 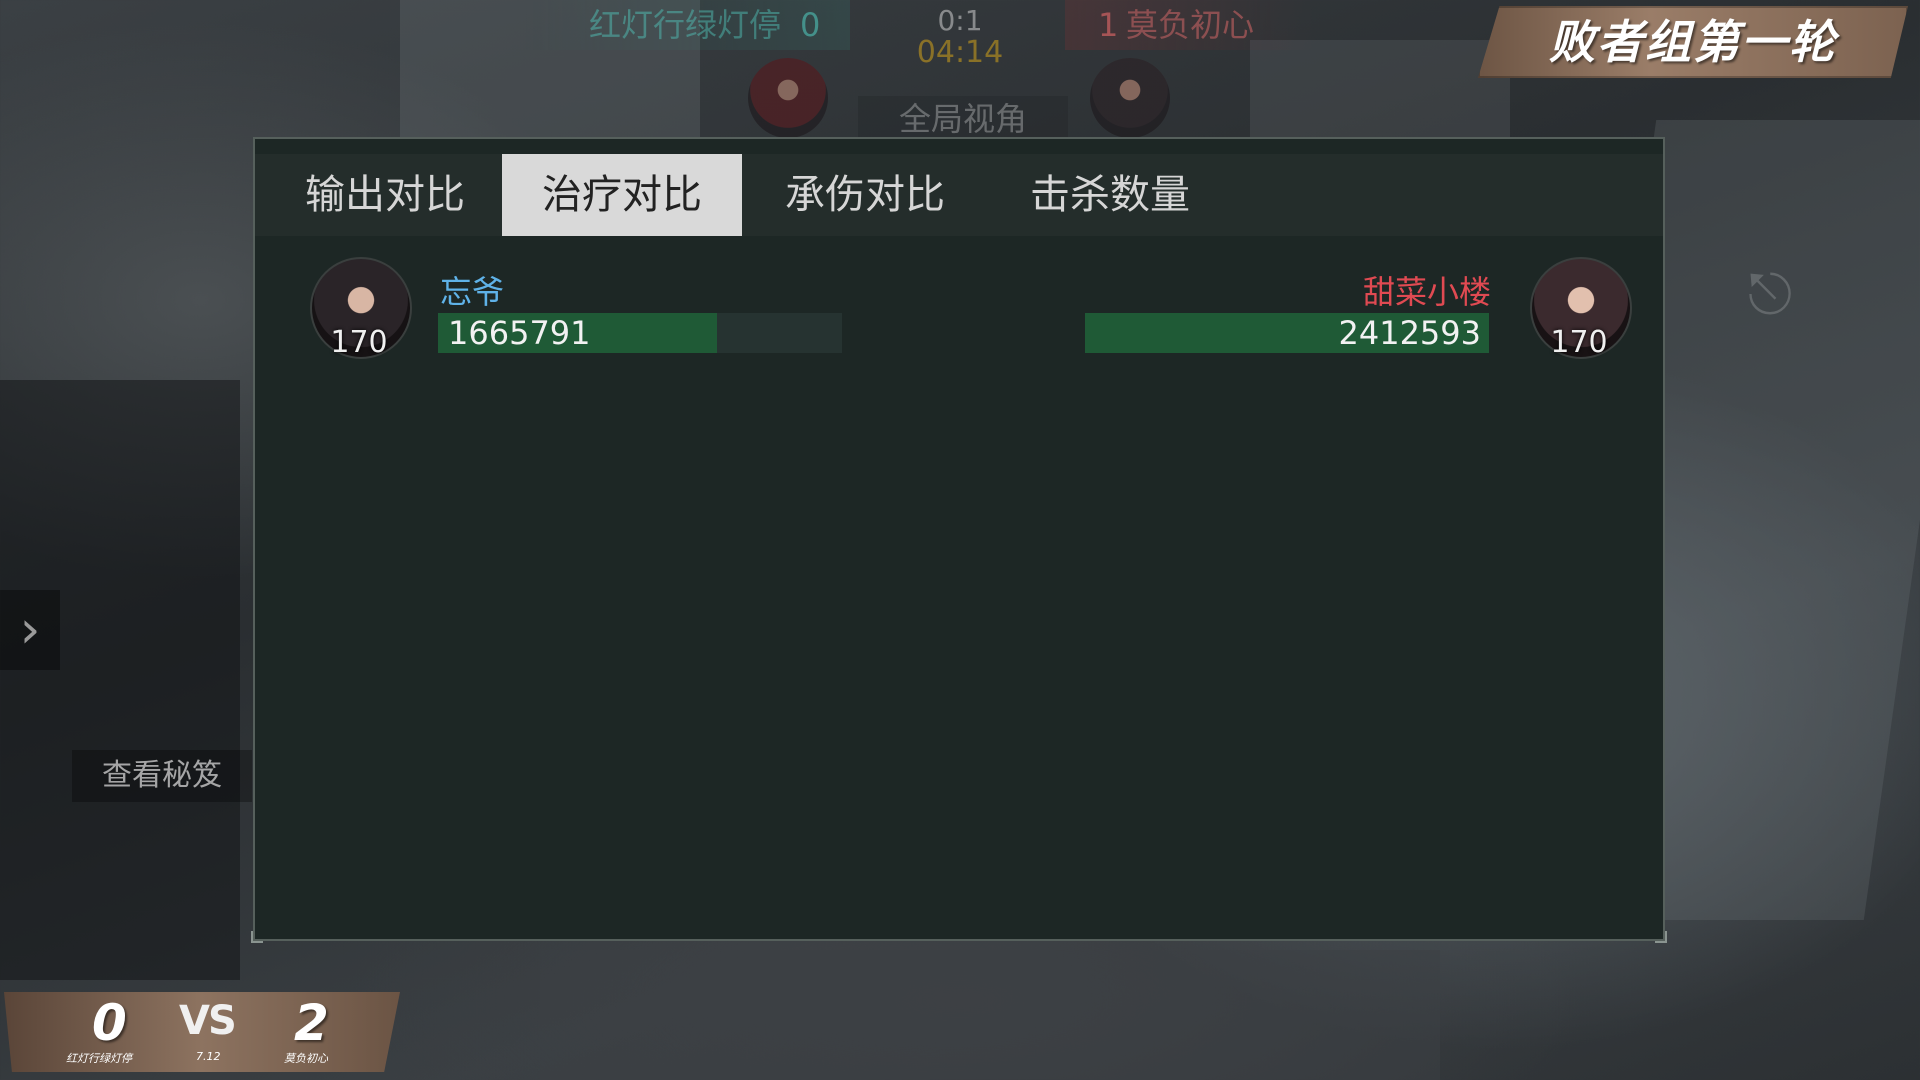 What do you see at coordinates (30, 630) in the screenshot?
I see `expand-arrow-icon: ›` at bounding box center [30, 630].